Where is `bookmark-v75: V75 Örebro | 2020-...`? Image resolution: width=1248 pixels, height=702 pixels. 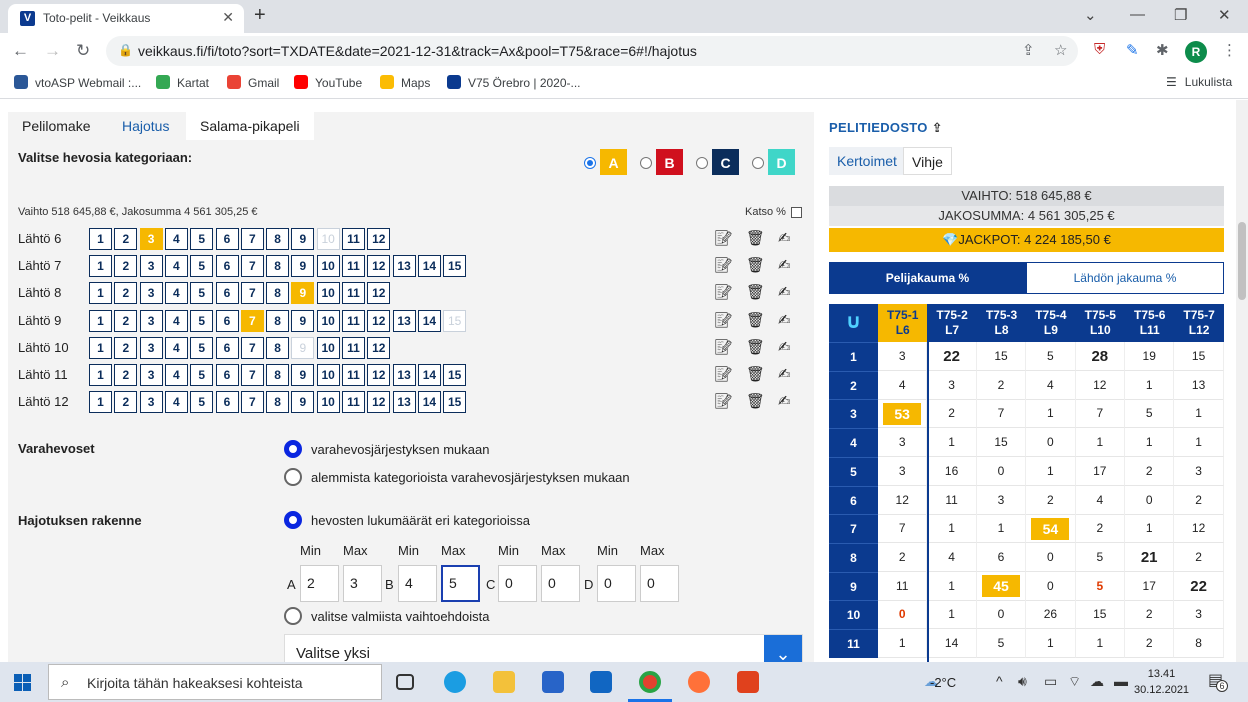
bookmark-v75: V75 Örebro | 2020-... is located at coordinates (514, 82).